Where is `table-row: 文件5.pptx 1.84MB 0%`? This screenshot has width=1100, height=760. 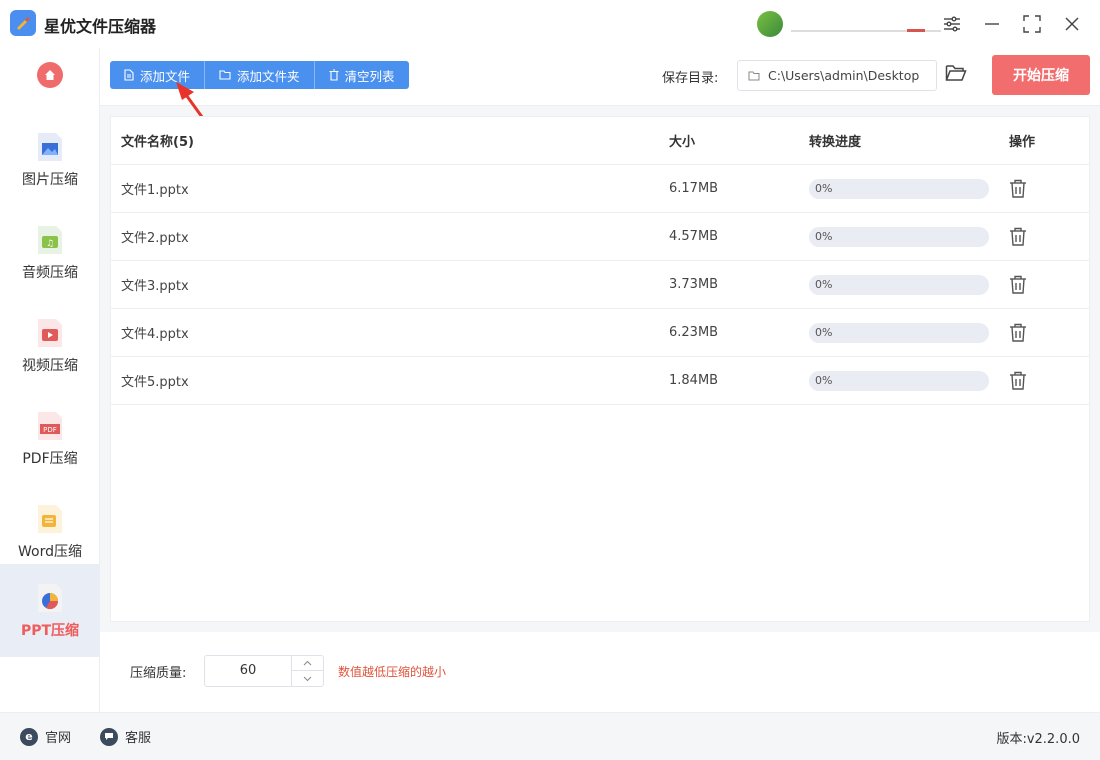
table-row: 文件5.pptx 1.84MB 0% is located at coordinates (600, 381).